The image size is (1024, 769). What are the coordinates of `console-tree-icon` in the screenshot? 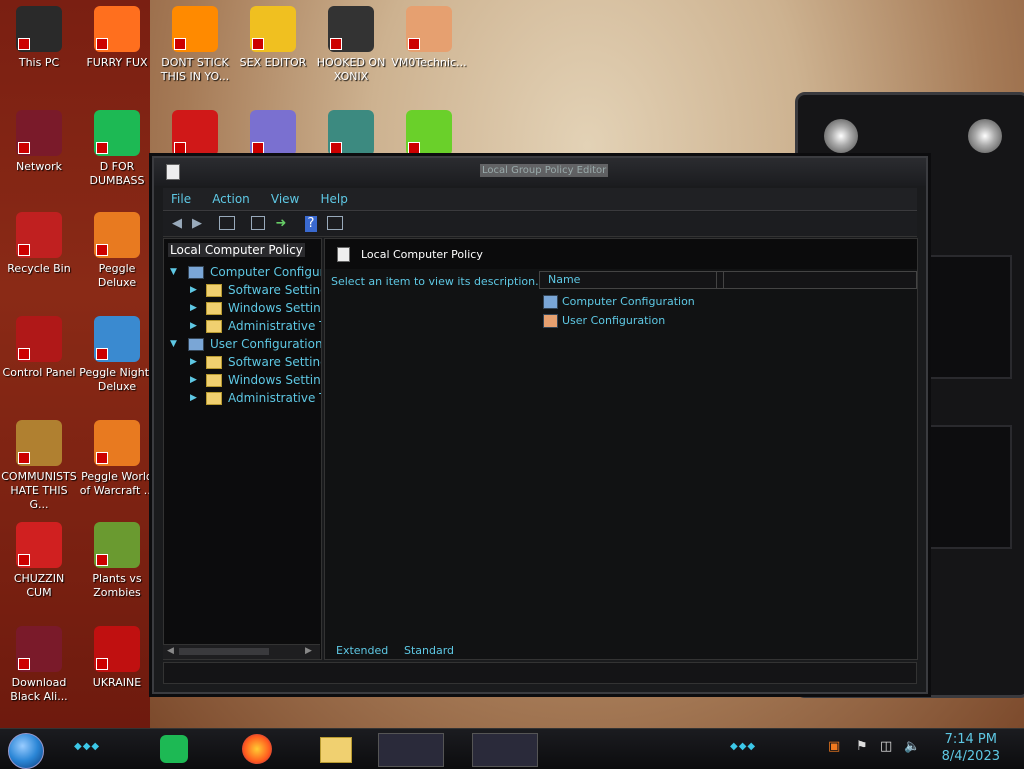 It's located at (227, 223).